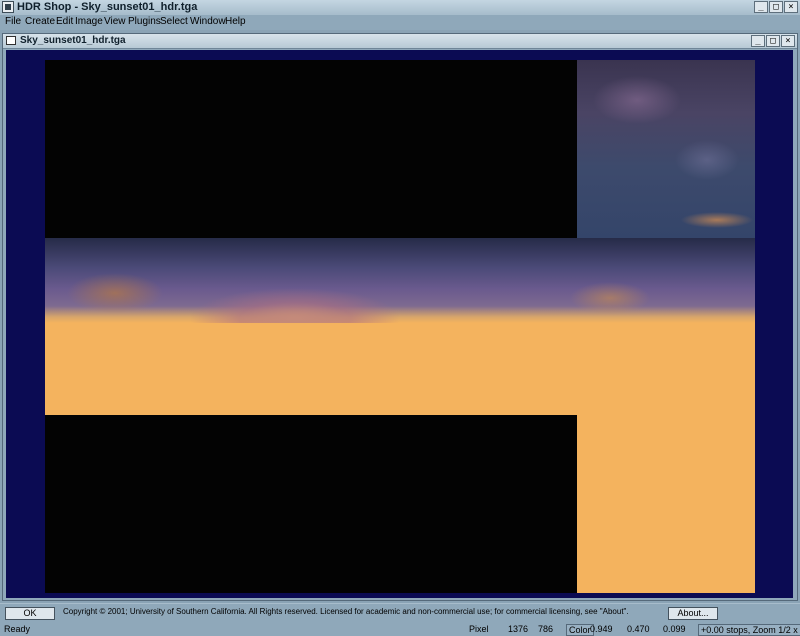  I want to click on app-icon, so click(8, 7).